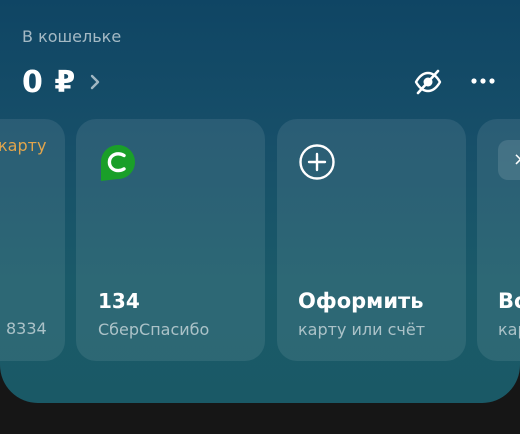  I want to click on order-title: Оформить, so click(361, 301).